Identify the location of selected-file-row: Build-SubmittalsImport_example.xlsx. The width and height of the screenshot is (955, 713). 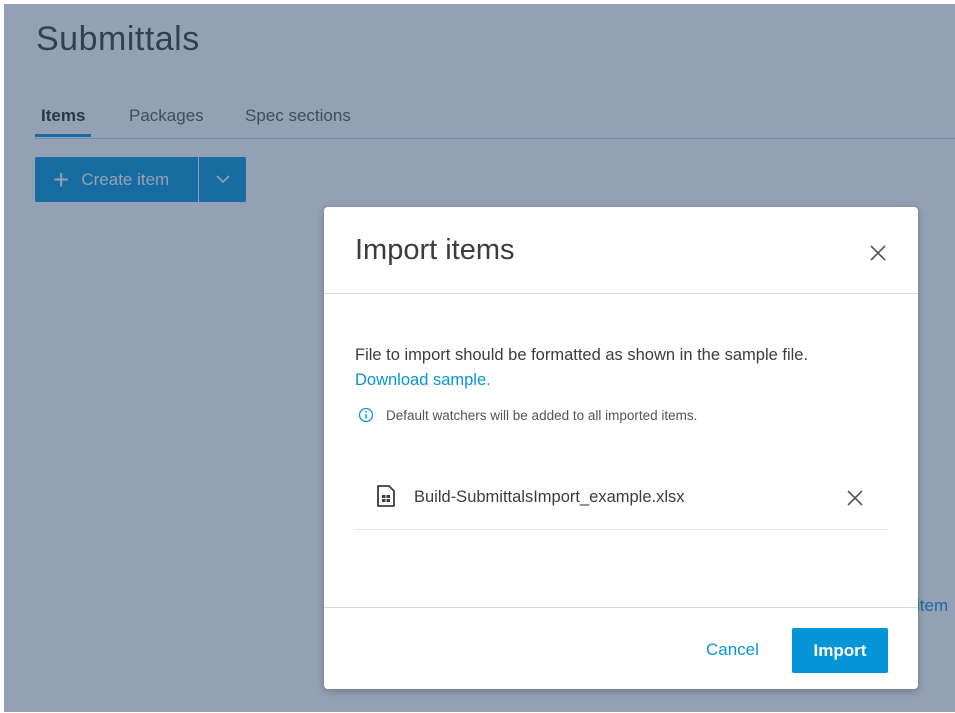
(621, 503).